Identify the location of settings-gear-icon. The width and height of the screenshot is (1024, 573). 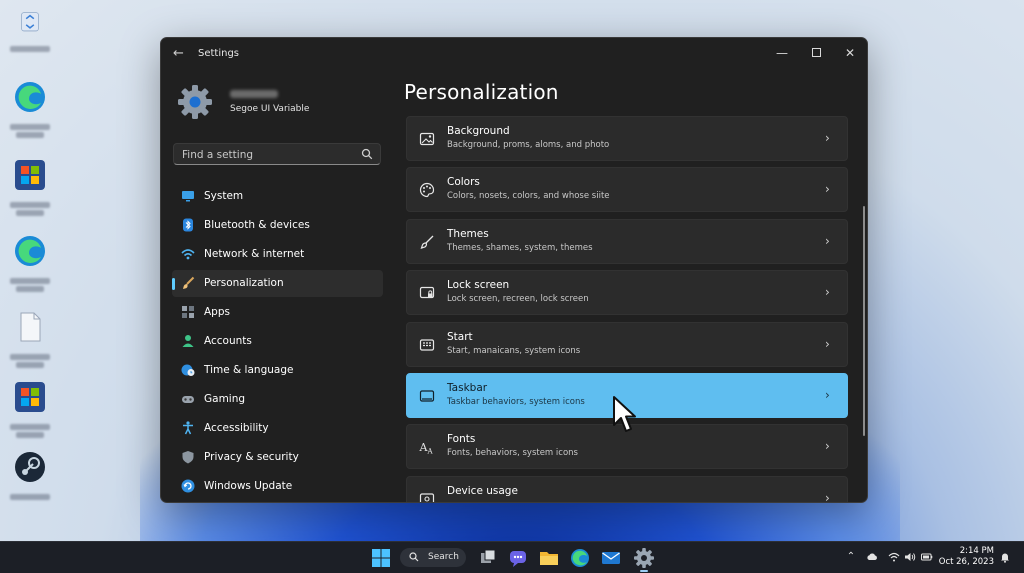
(644, 558).